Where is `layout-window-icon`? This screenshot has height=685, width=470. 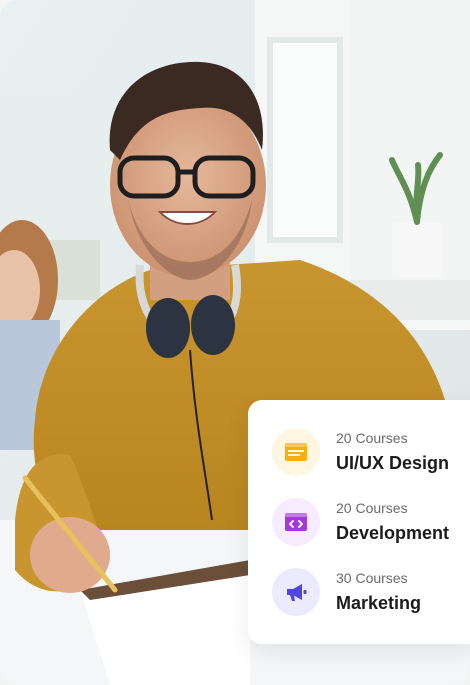
layout-window-icon is located at coordinates (296, 452).